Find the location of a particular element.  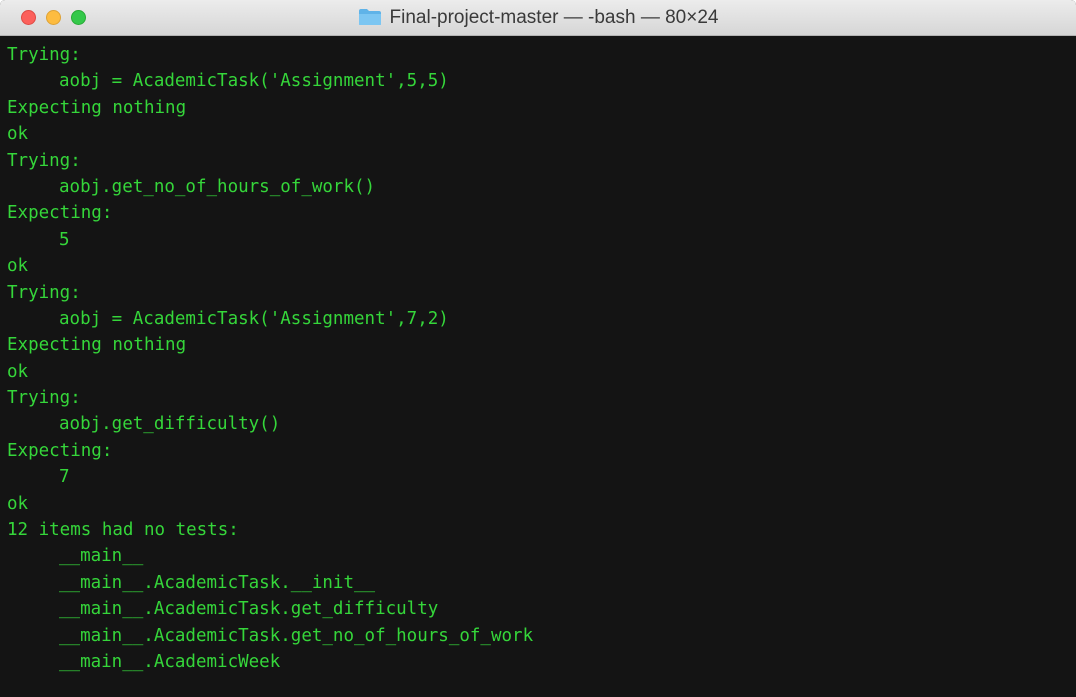

title-bar: Final-project-master — -bash — 80×24 is located at coordinates (538, 18).